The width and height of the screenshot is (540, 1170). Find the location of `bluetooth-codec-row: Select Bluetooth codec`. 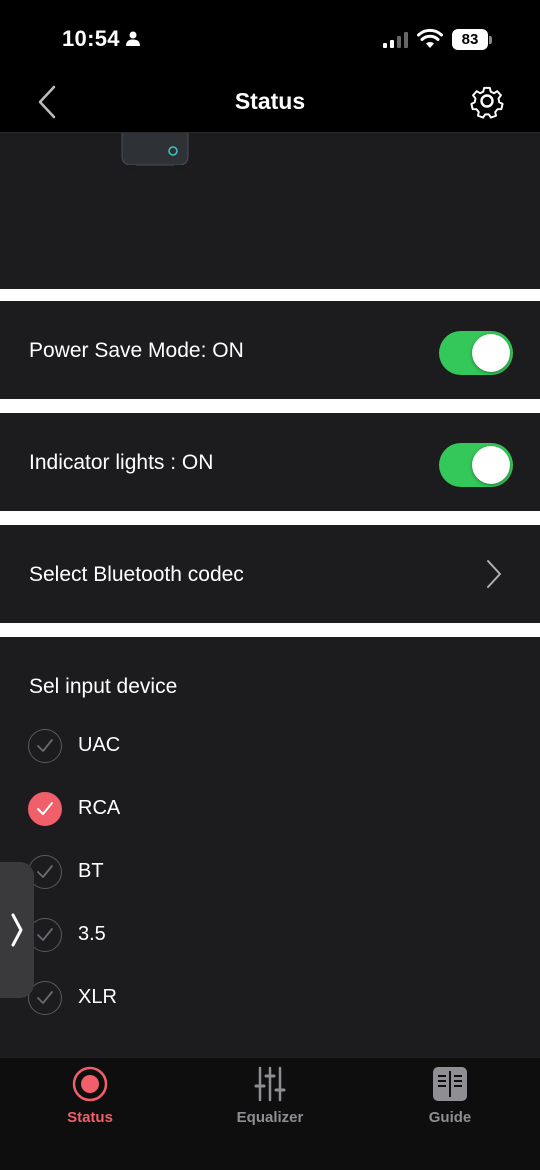

bluetooth-codec-row: Select Bluetooth codec is located at coordinates (270, 574).